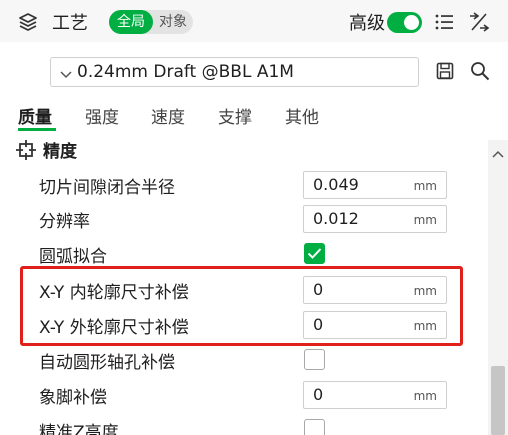  What do you see at coordinates (64, 222) in the screenshot?
I see `setting-label-resolution: 分辨率` at bounding box center [64, 222].